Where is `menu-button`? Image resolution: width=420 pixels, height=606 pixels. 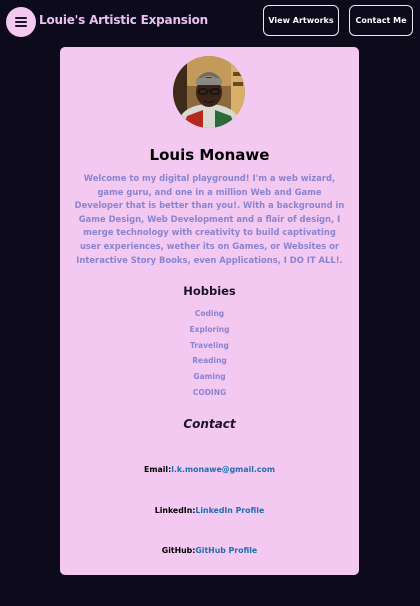
menu-button is located at coordinates (21, 22).